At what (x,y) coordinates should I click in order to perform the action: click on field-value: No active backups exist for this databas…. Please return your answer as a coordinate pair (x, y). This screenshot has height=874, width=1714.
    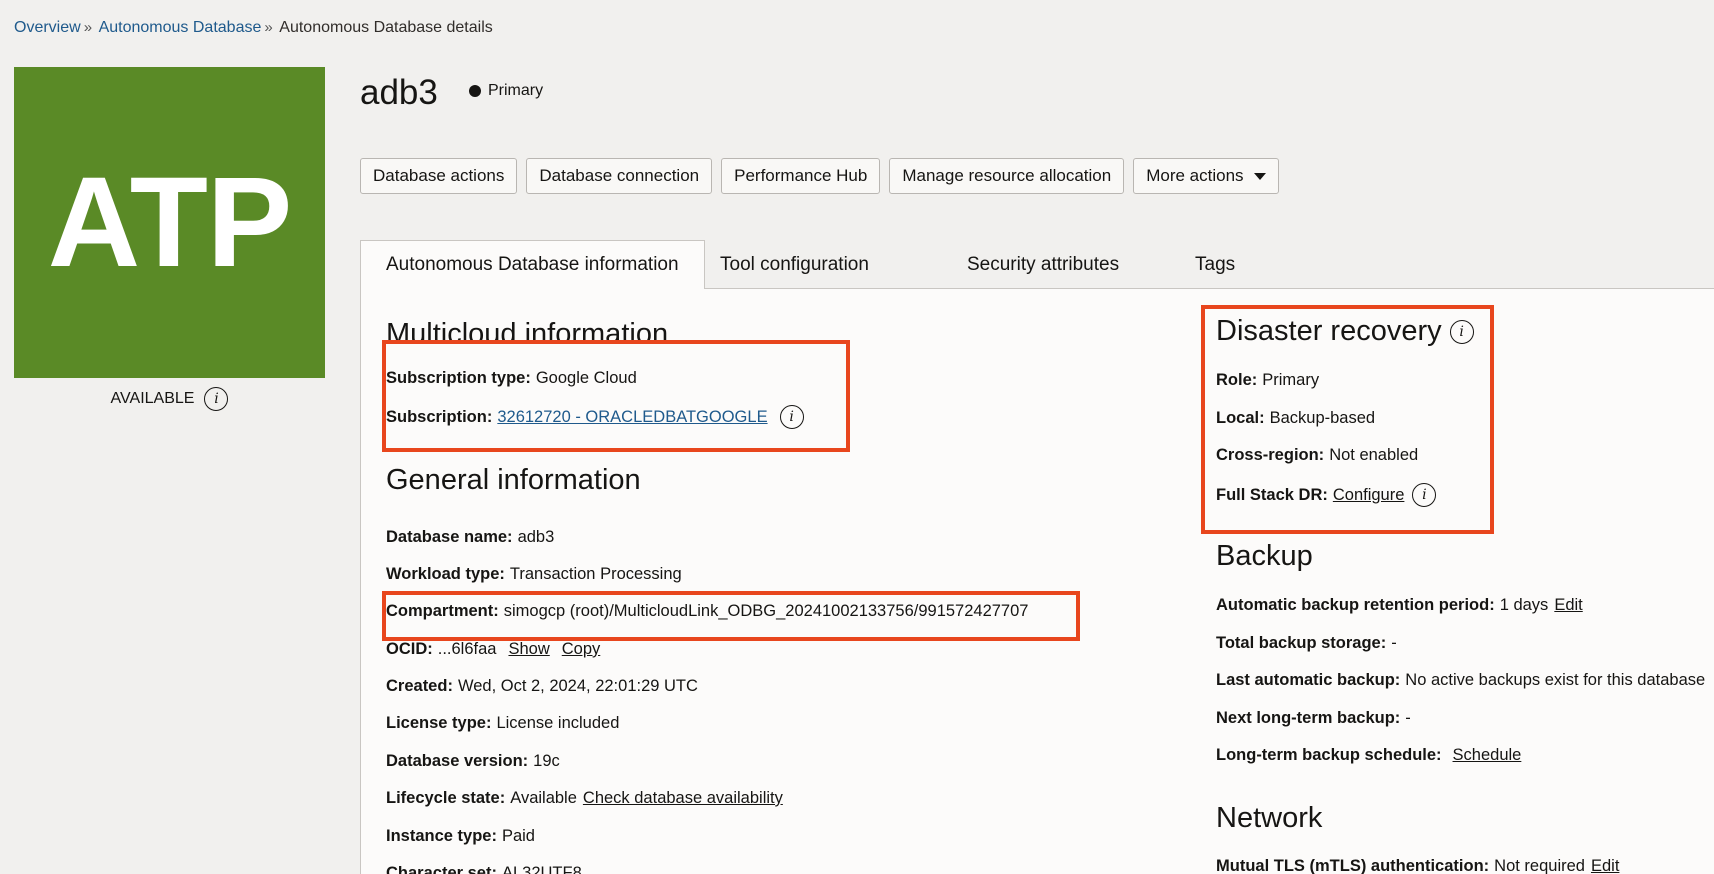
    Looking at the image, I should click on (1555, 680).